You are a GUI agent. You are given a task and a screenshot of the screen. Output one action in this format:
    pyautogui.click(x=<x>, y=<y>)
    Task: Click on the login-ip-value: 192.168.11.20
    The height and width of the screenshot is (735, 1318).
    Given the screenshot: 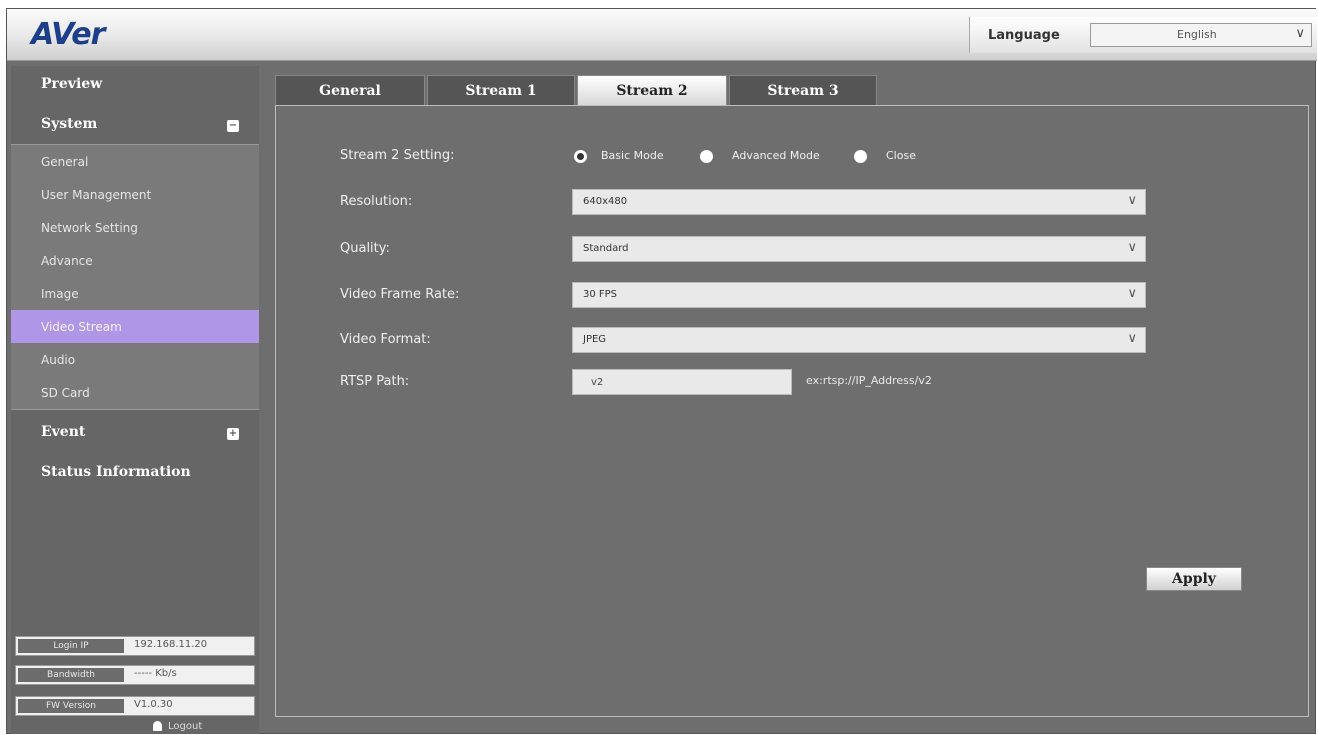 What is the action you would take?
    pyautogui.click(x=171, y=644)
    